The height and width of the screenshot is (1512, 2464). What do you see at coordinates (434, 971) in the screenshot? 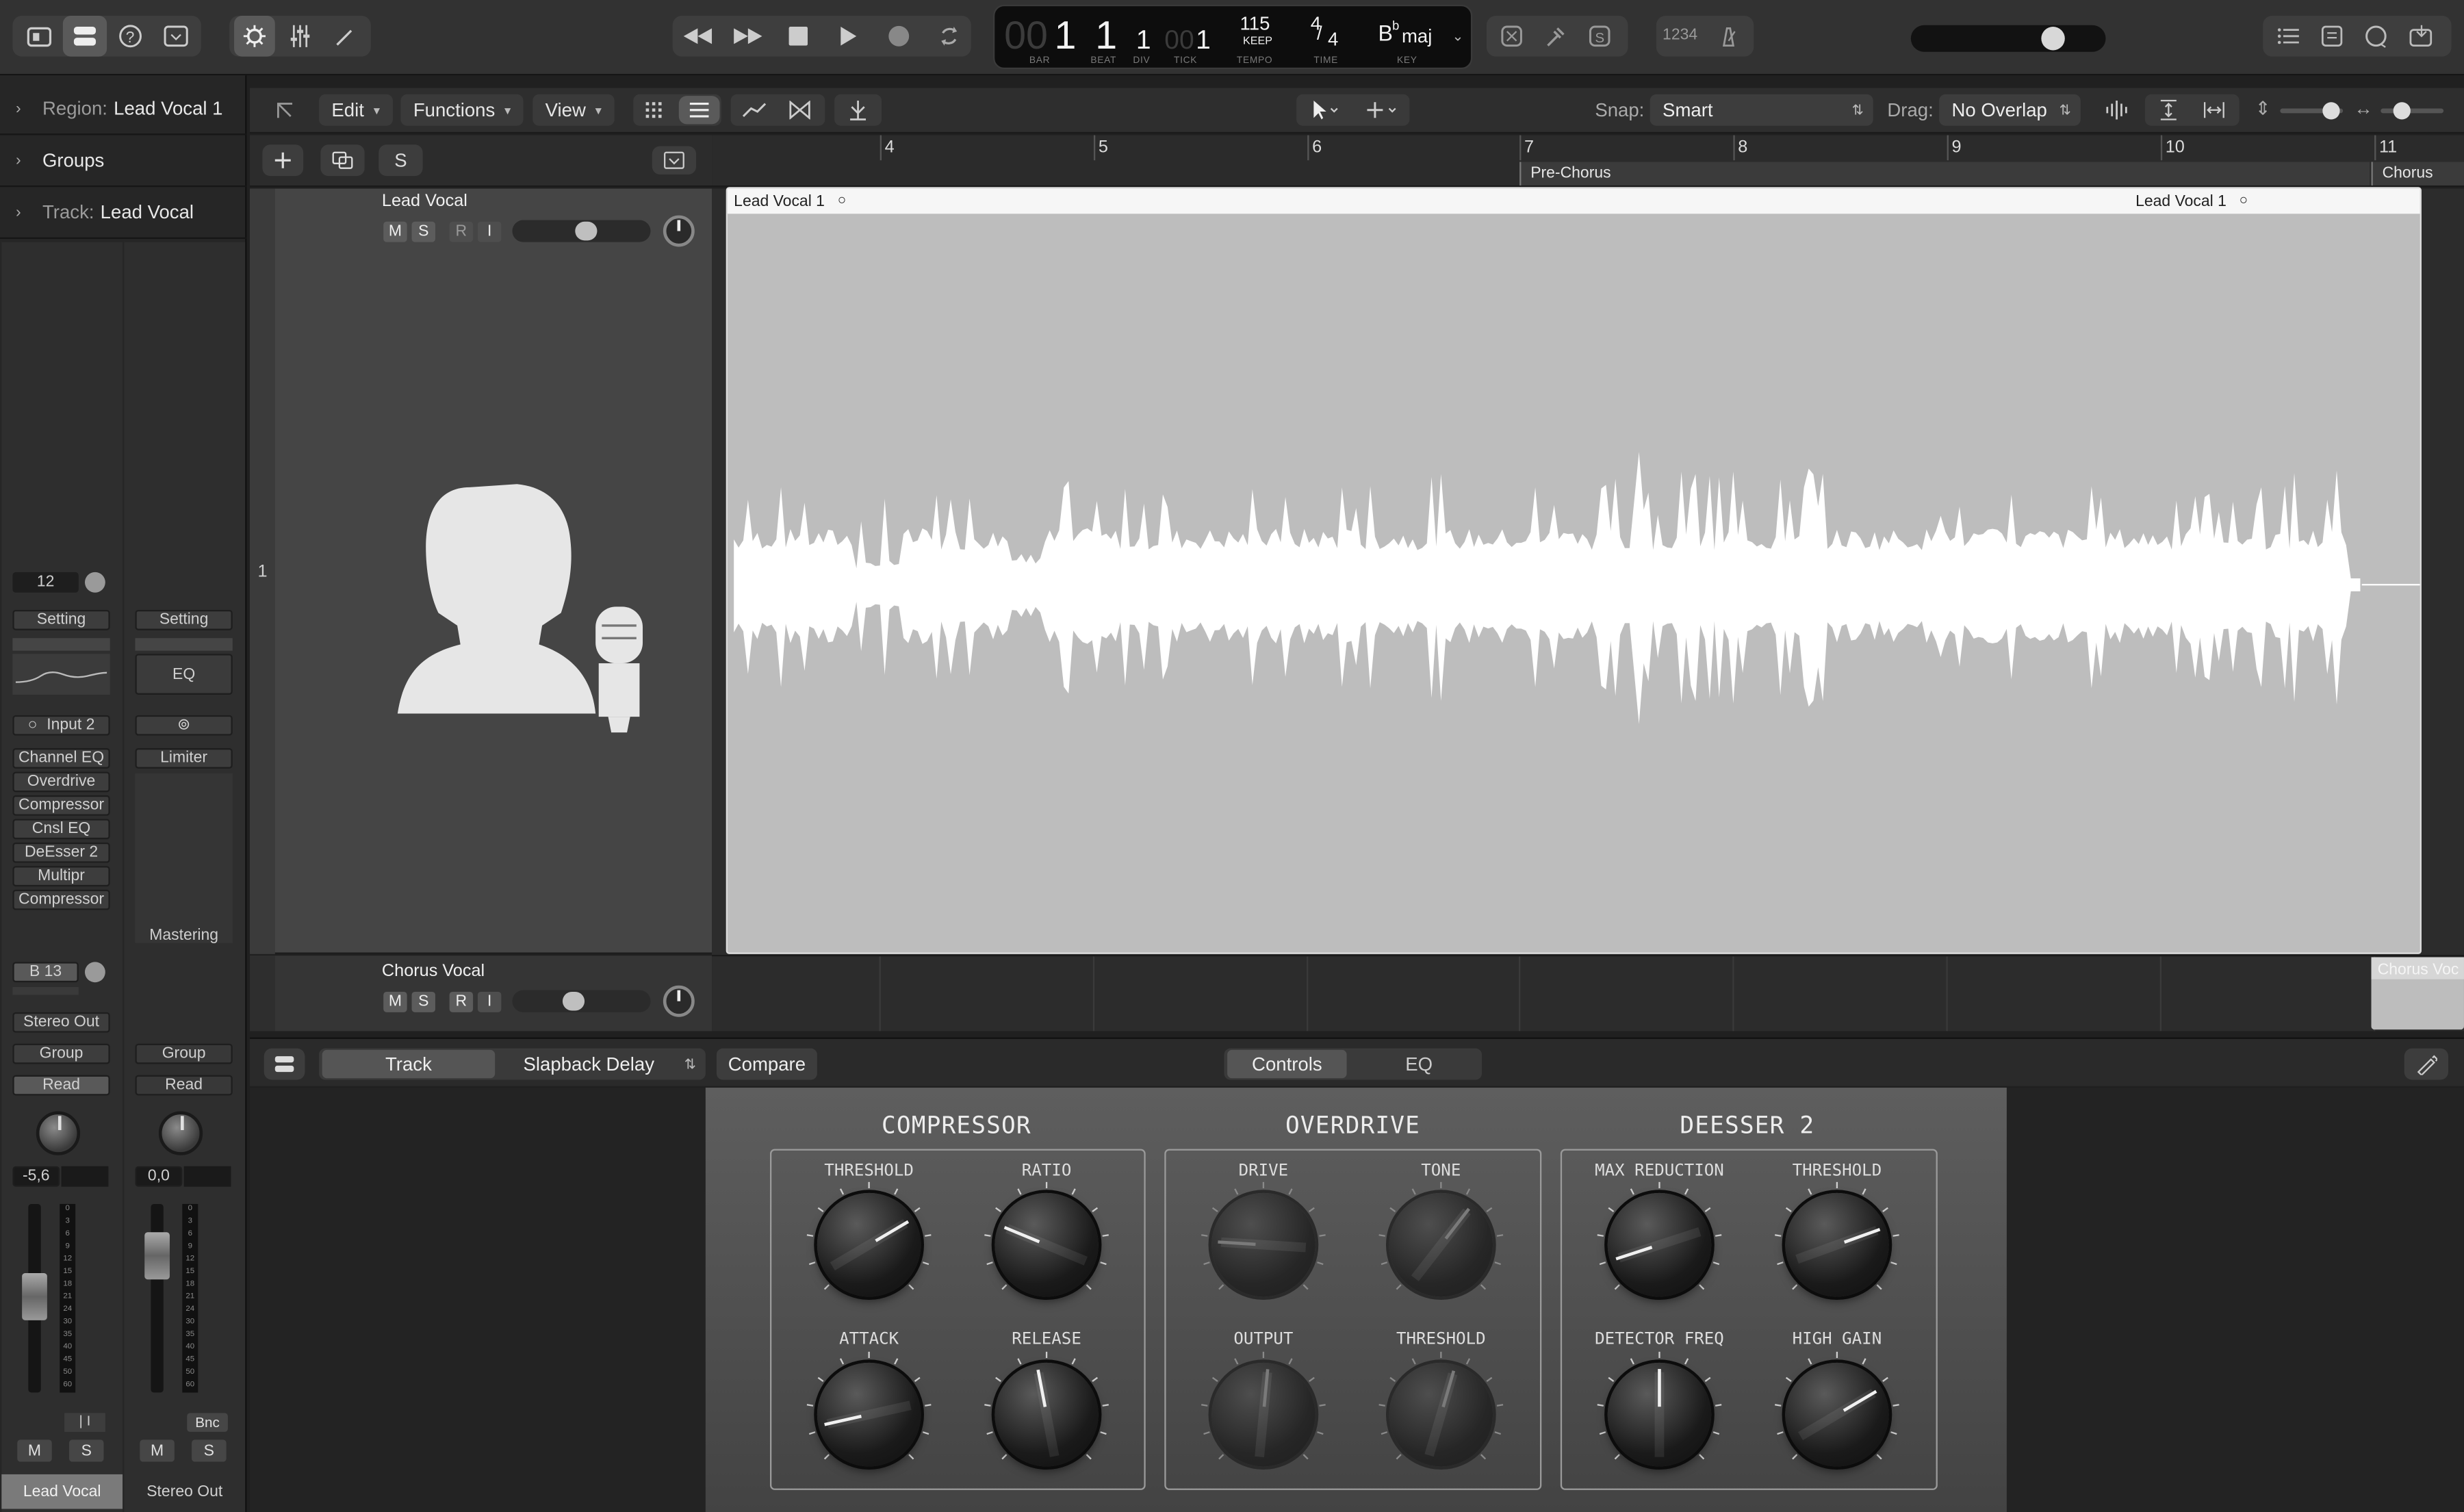
I see `track-name: Chorus Vocal` at bounding box center [434, 971].